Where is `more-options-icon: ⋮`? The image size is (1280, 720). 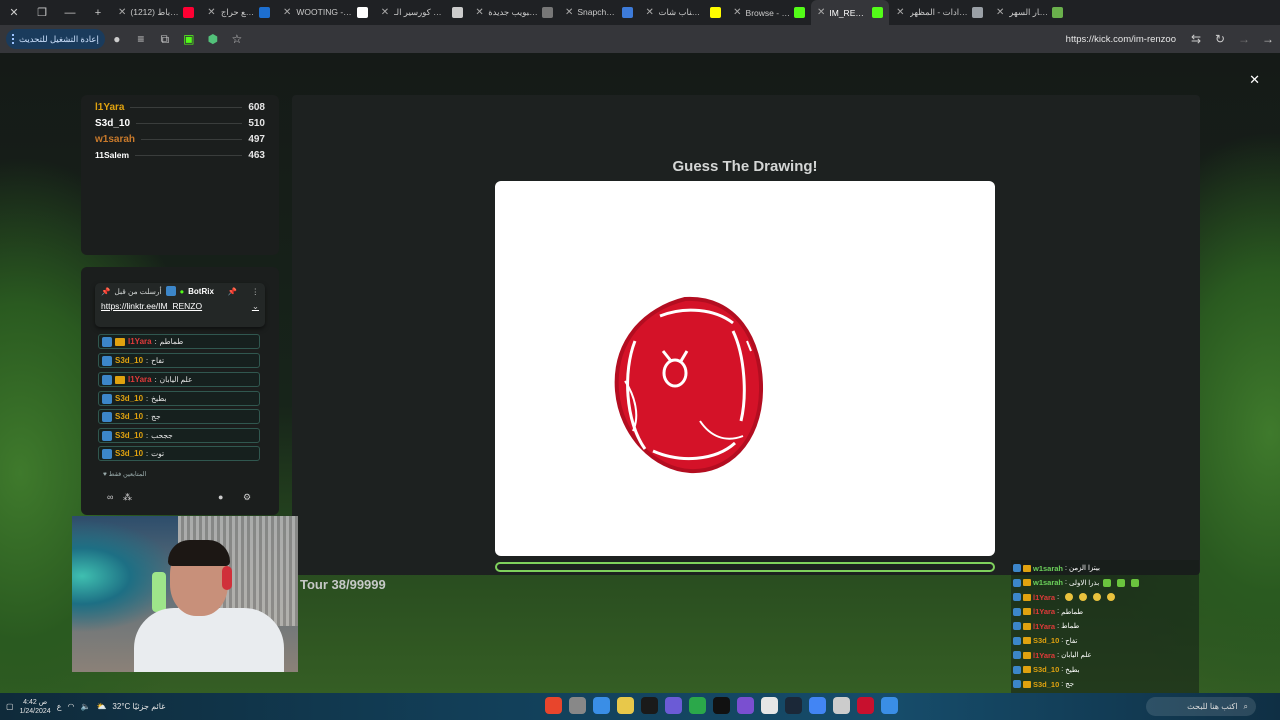
more-options-icon: ⋮ is located at coordinates (256, 291).